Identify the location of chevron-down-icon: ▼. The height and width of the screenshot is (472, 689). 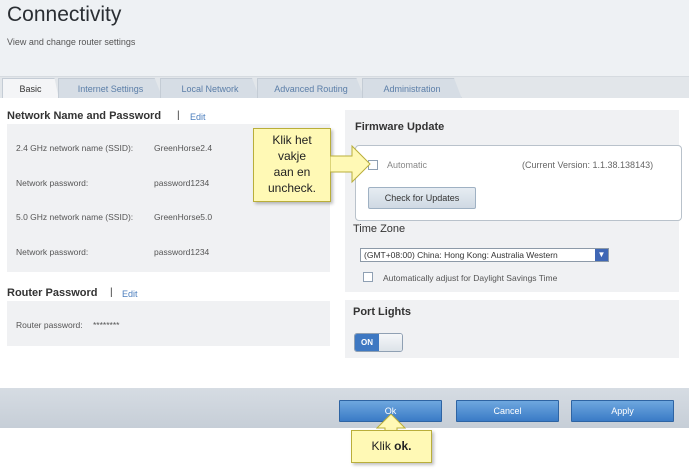
(601, 255).